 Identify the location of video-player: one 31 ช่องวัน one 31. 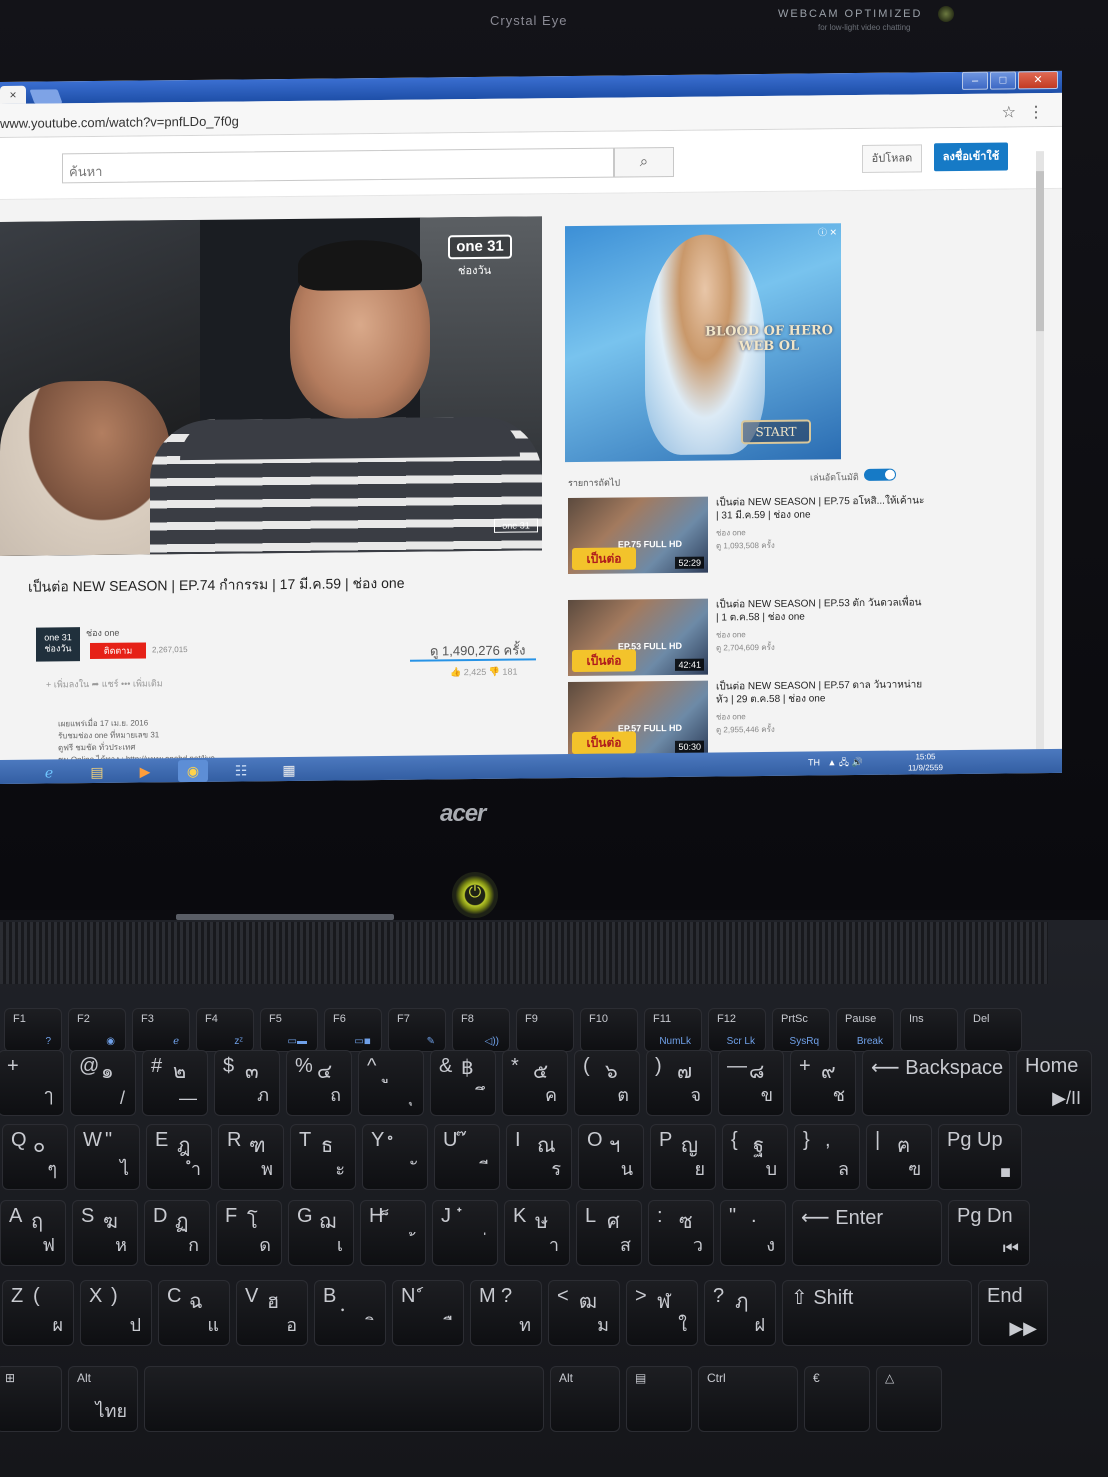
(271, 386).